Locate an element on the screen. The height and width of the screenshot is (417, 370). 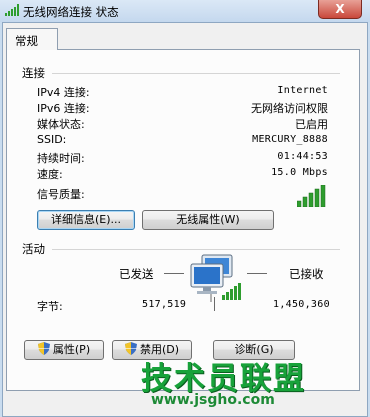
connection-heading: 连接 is located at coordinates (33, 73).